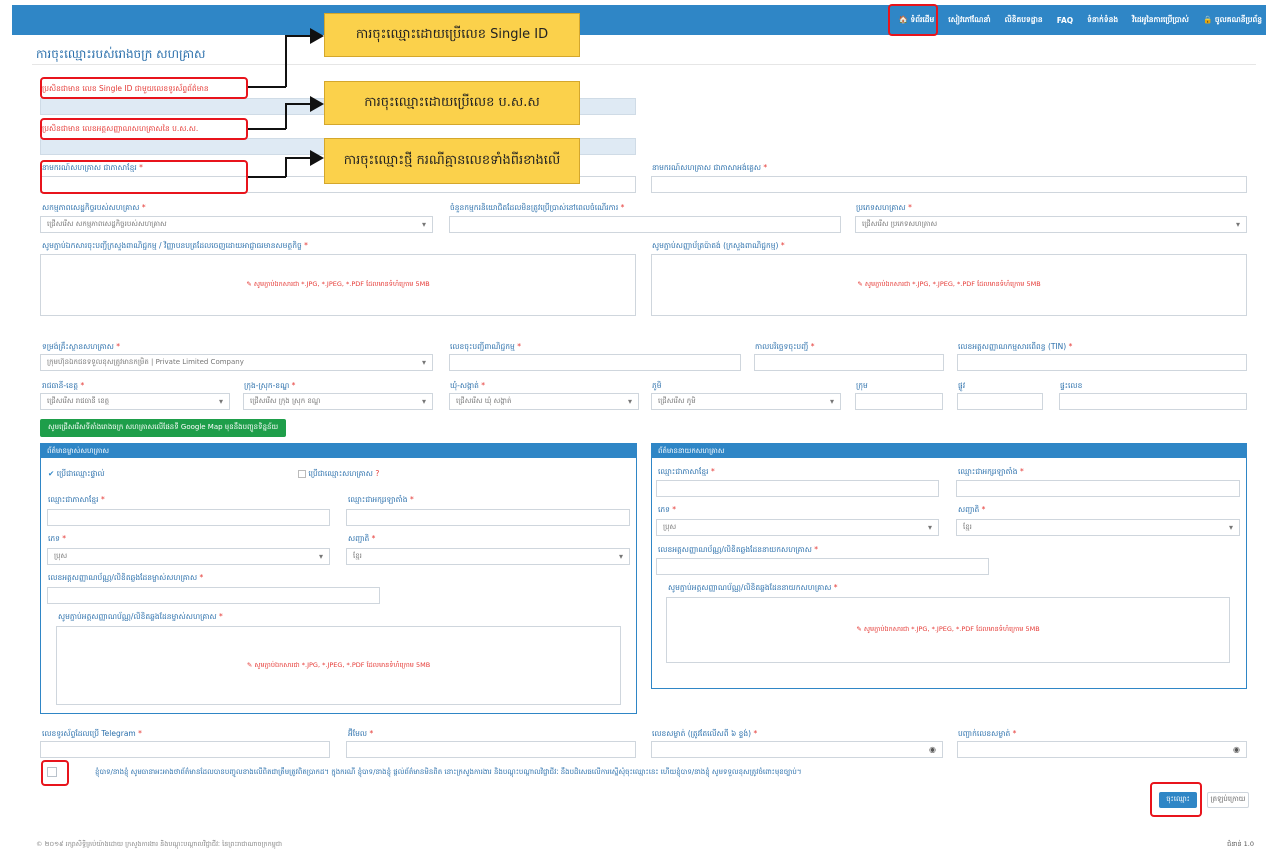 The width and height of the screenshot is (1266, 854). What do you see at coordinates (1160, 20) in the screenshot?
I see `nav-tutorial-videos: វិដេអូនៃការប្រើប្រាស់` at bounding box center [1160, 20].